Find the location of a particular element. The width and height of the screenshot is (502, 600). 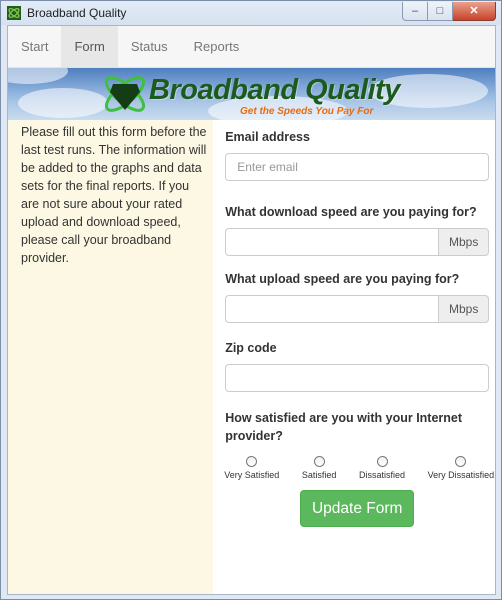

maximize-icon: □ is located at coordinates (440, 10).